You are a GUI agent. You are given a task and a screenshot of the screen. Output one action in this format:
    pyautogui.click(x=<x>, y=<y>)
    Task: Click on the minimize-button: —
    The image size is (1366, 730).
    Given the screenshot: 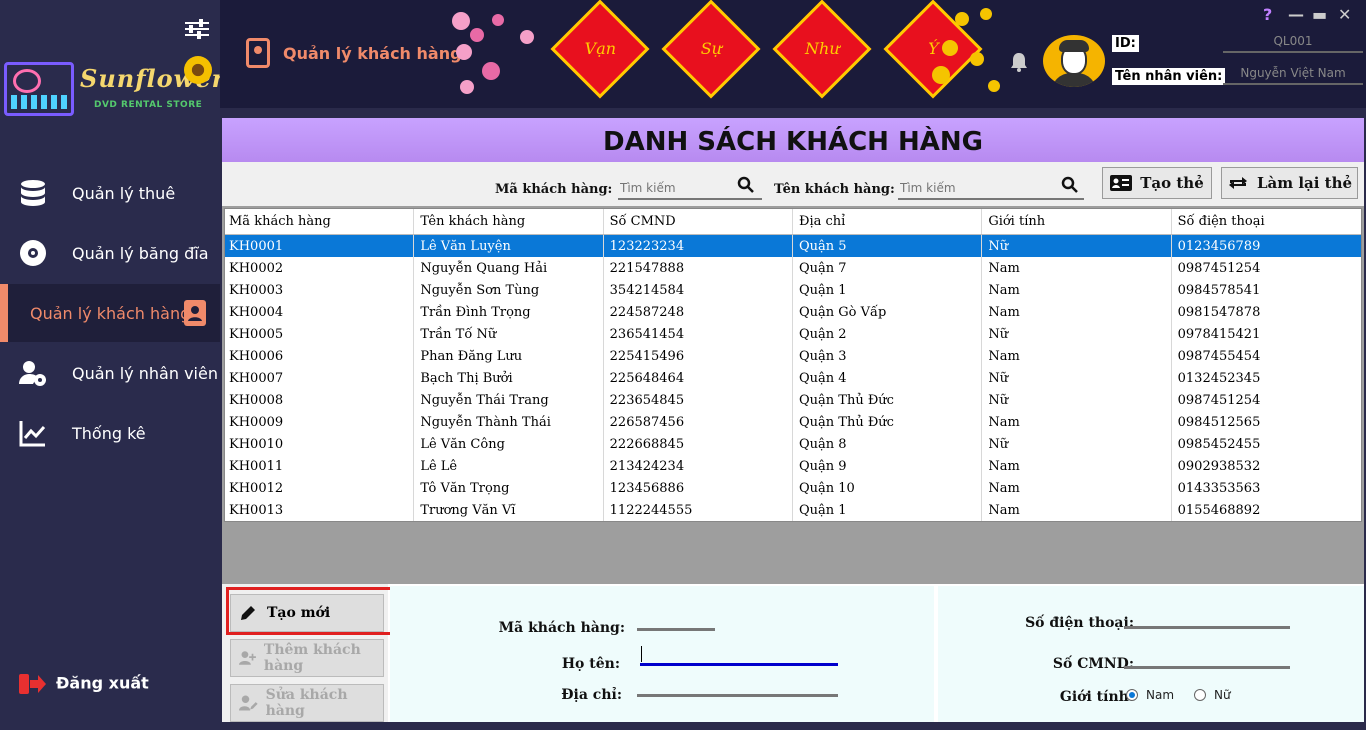 What is the action you would take?
    pyautogui.click(x=1296, y=14)
    